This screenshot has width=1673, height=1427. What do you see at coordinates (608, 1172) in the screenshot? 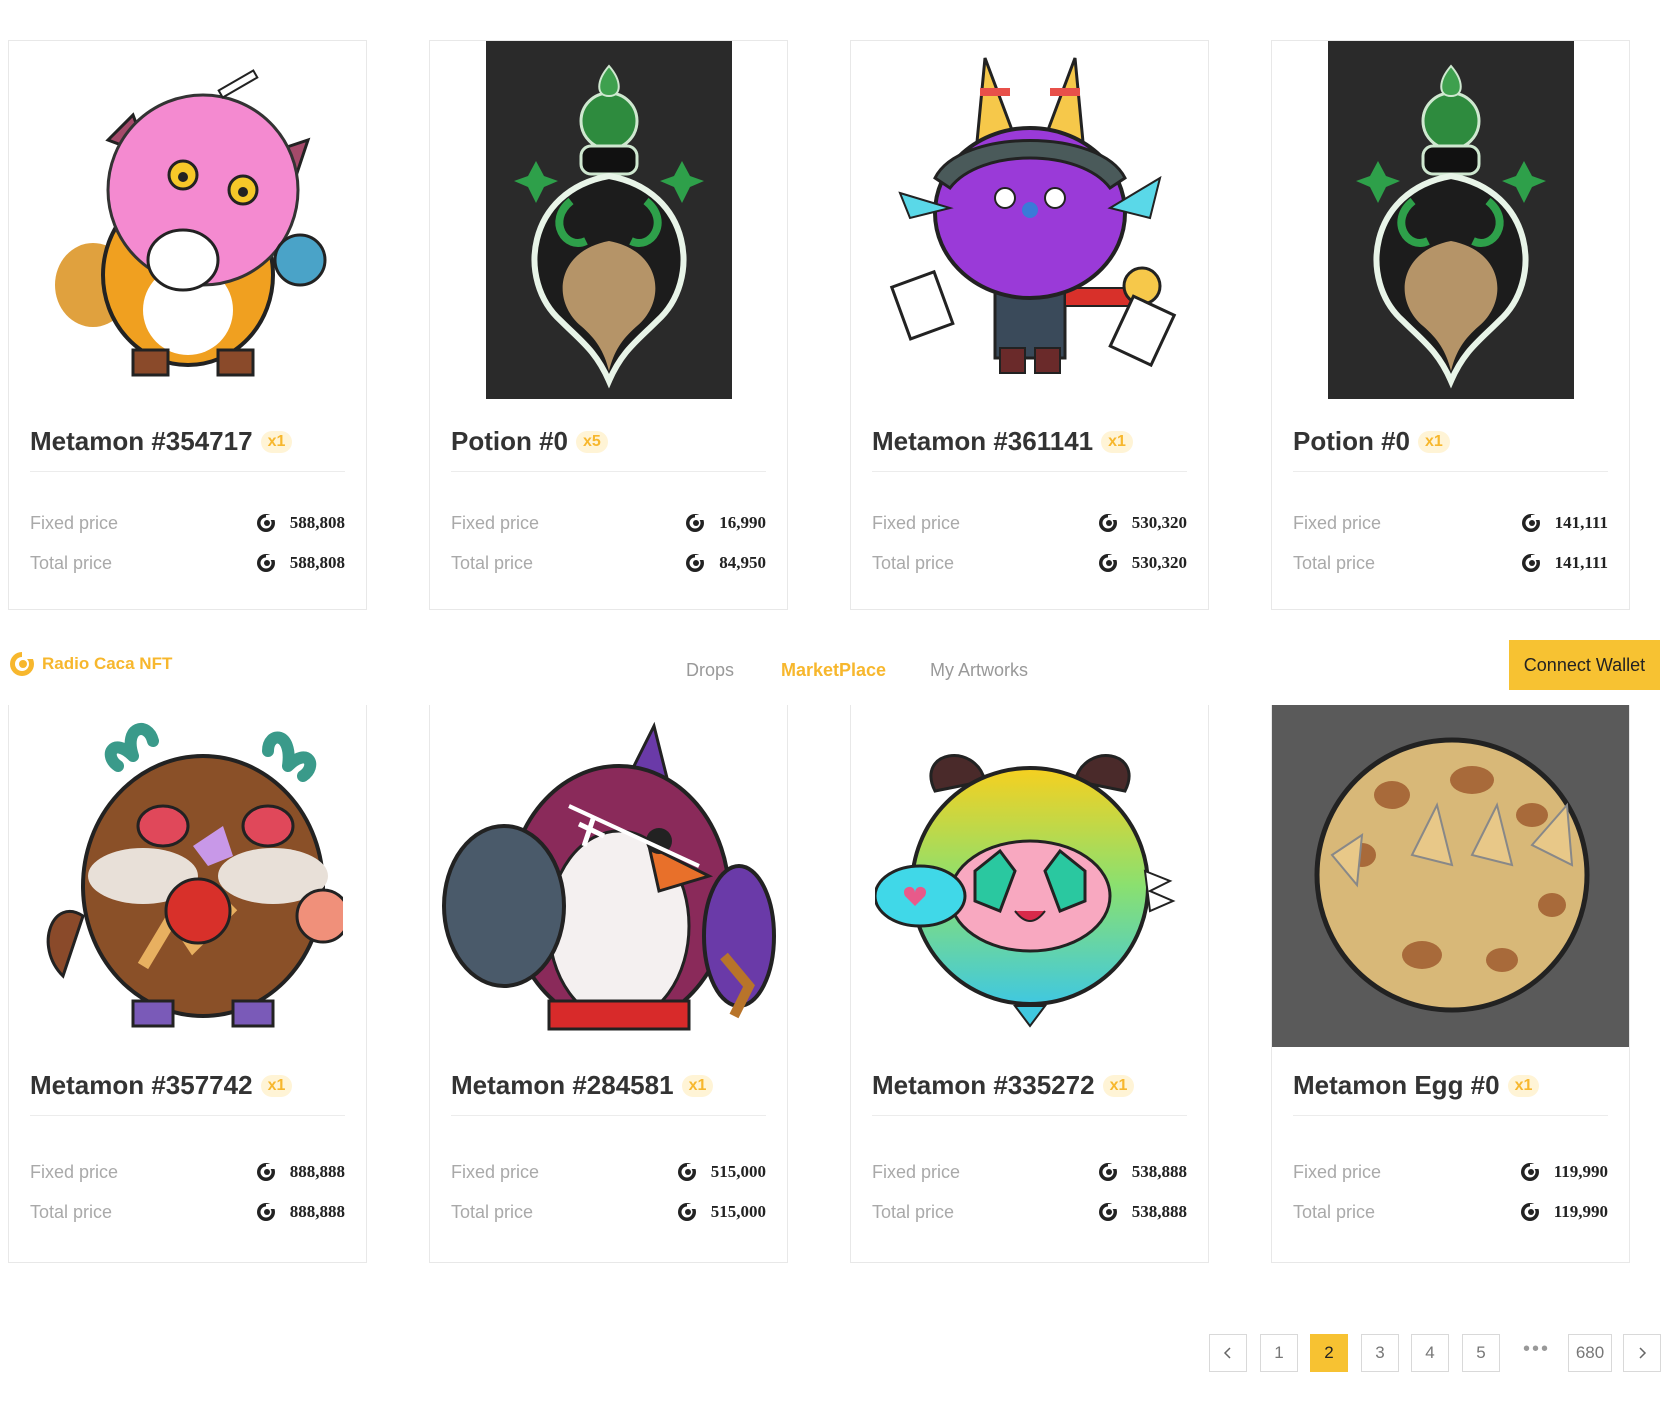
I see `fixed-price-row: Fixed price 515,000` at bounding box center [608, 1172].